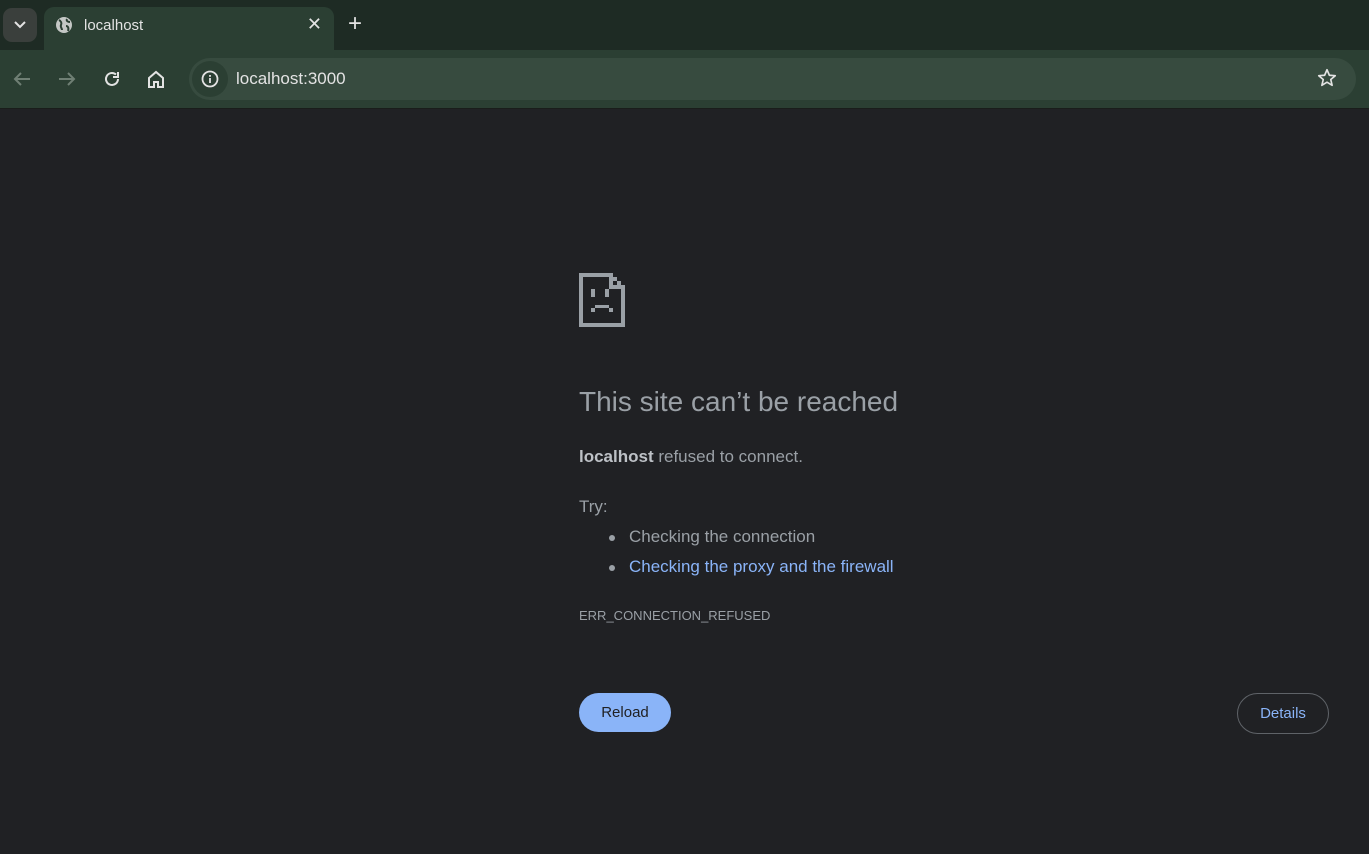  I want to click on bookmark-star-icon, so click(1327, 78).